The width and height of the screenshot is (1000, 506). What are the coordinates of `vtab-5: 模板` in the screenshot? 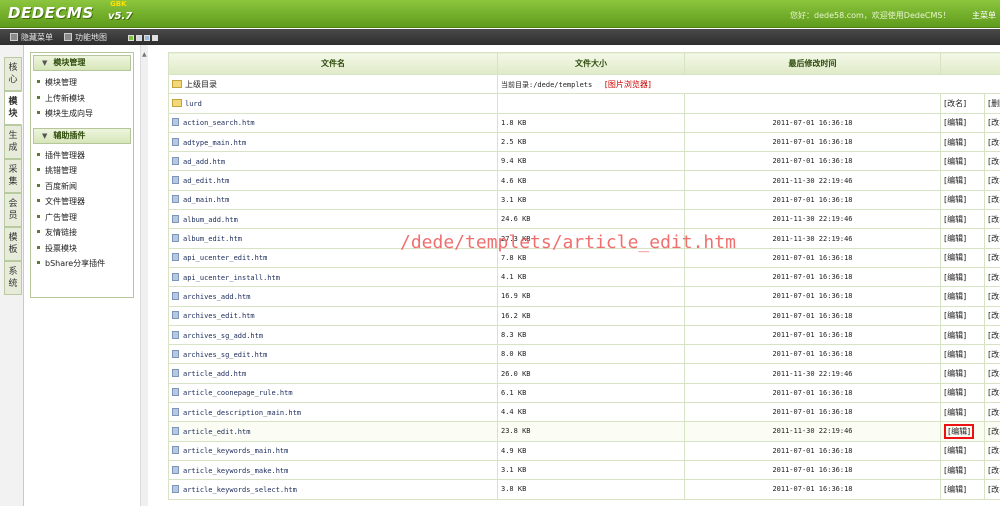 It's located at (13, 244).